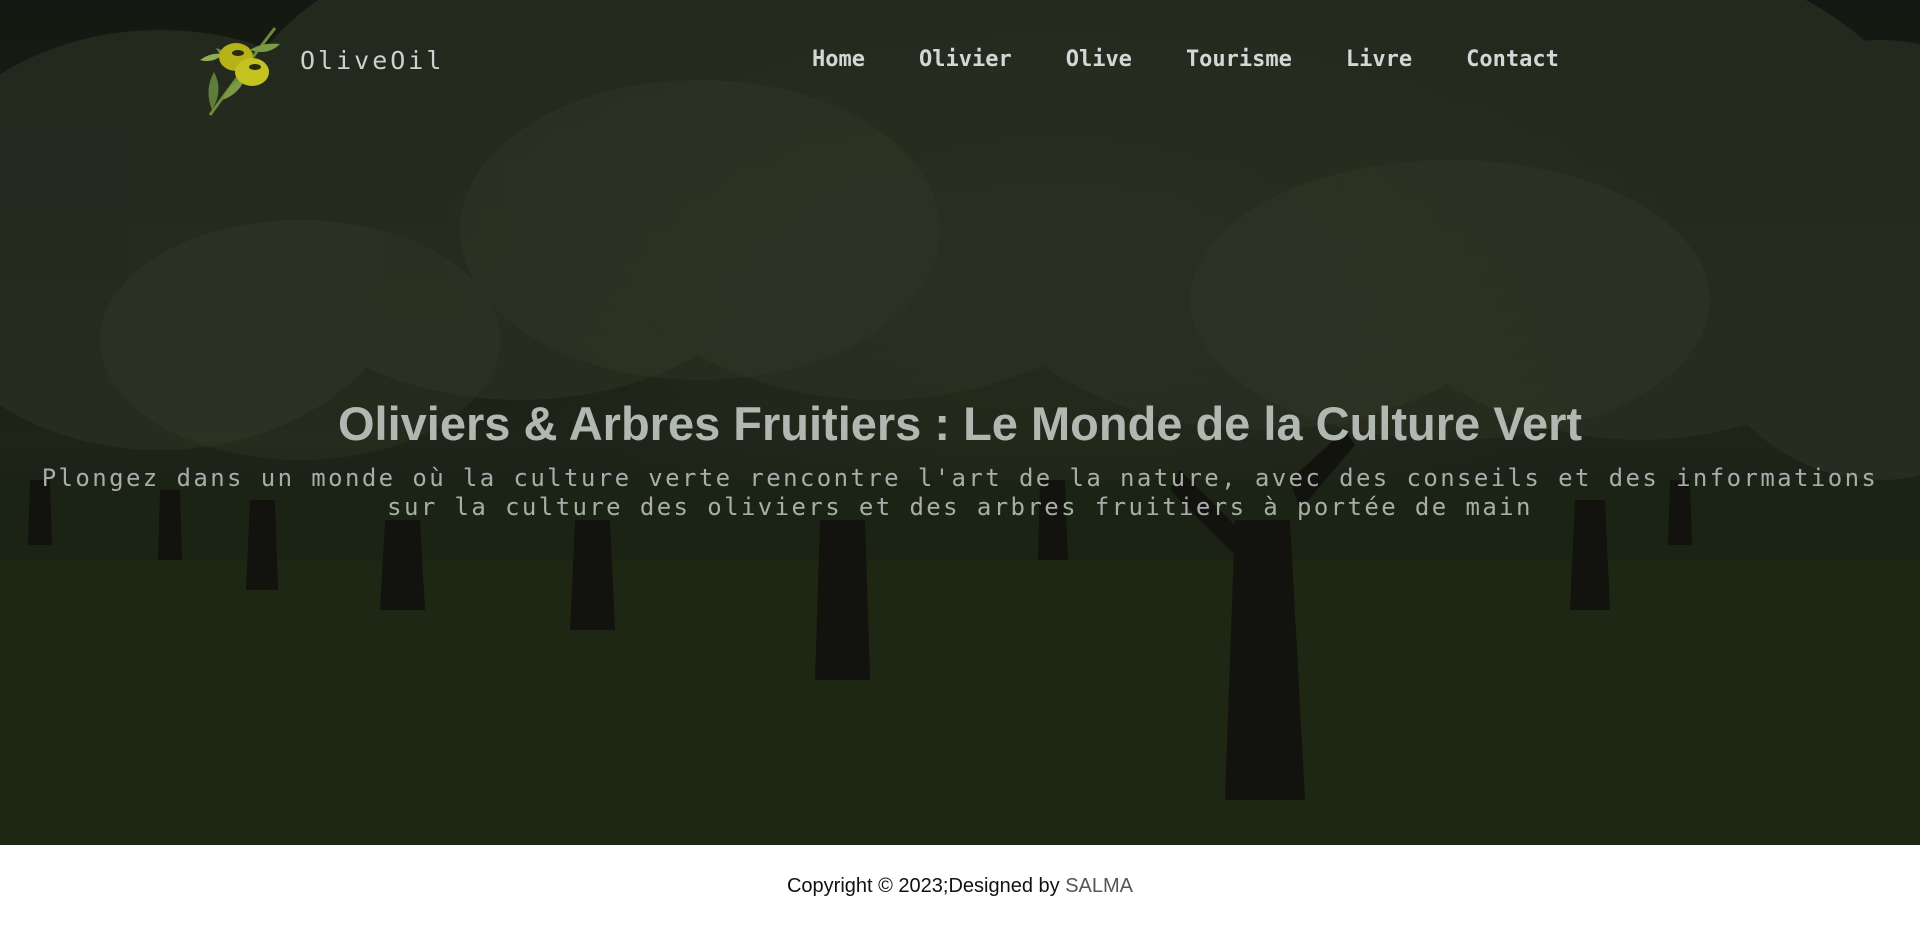 Image resolution: width=1920 pixels, height=928 pixels. What do you see at coordinates (1379, 59) in the screenshot?
I see `nav-livre-link: Livre` at bounding box center [1379, 59].